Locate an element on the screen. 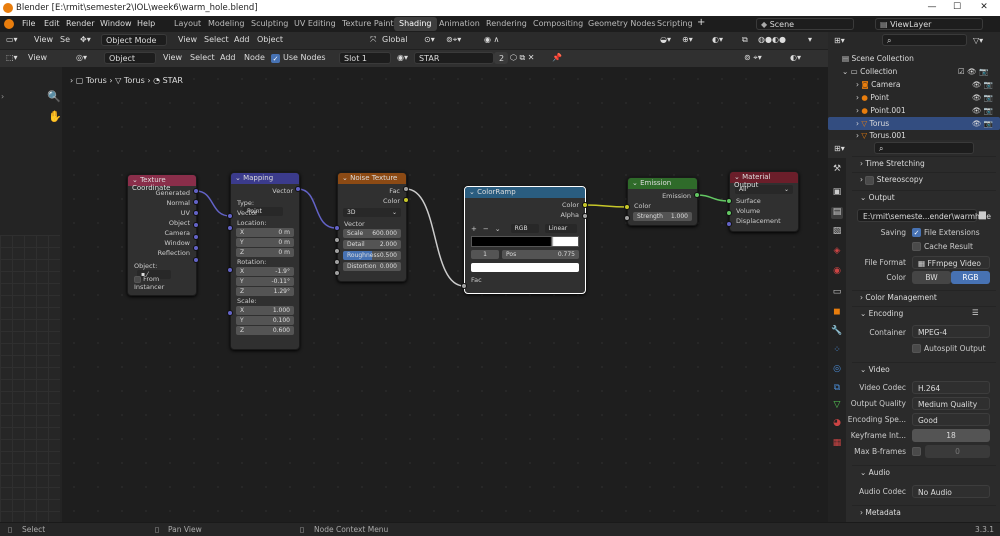 This screenshot has height=536, width=1000. bw-button: BW is located at coordinates (931, 277).